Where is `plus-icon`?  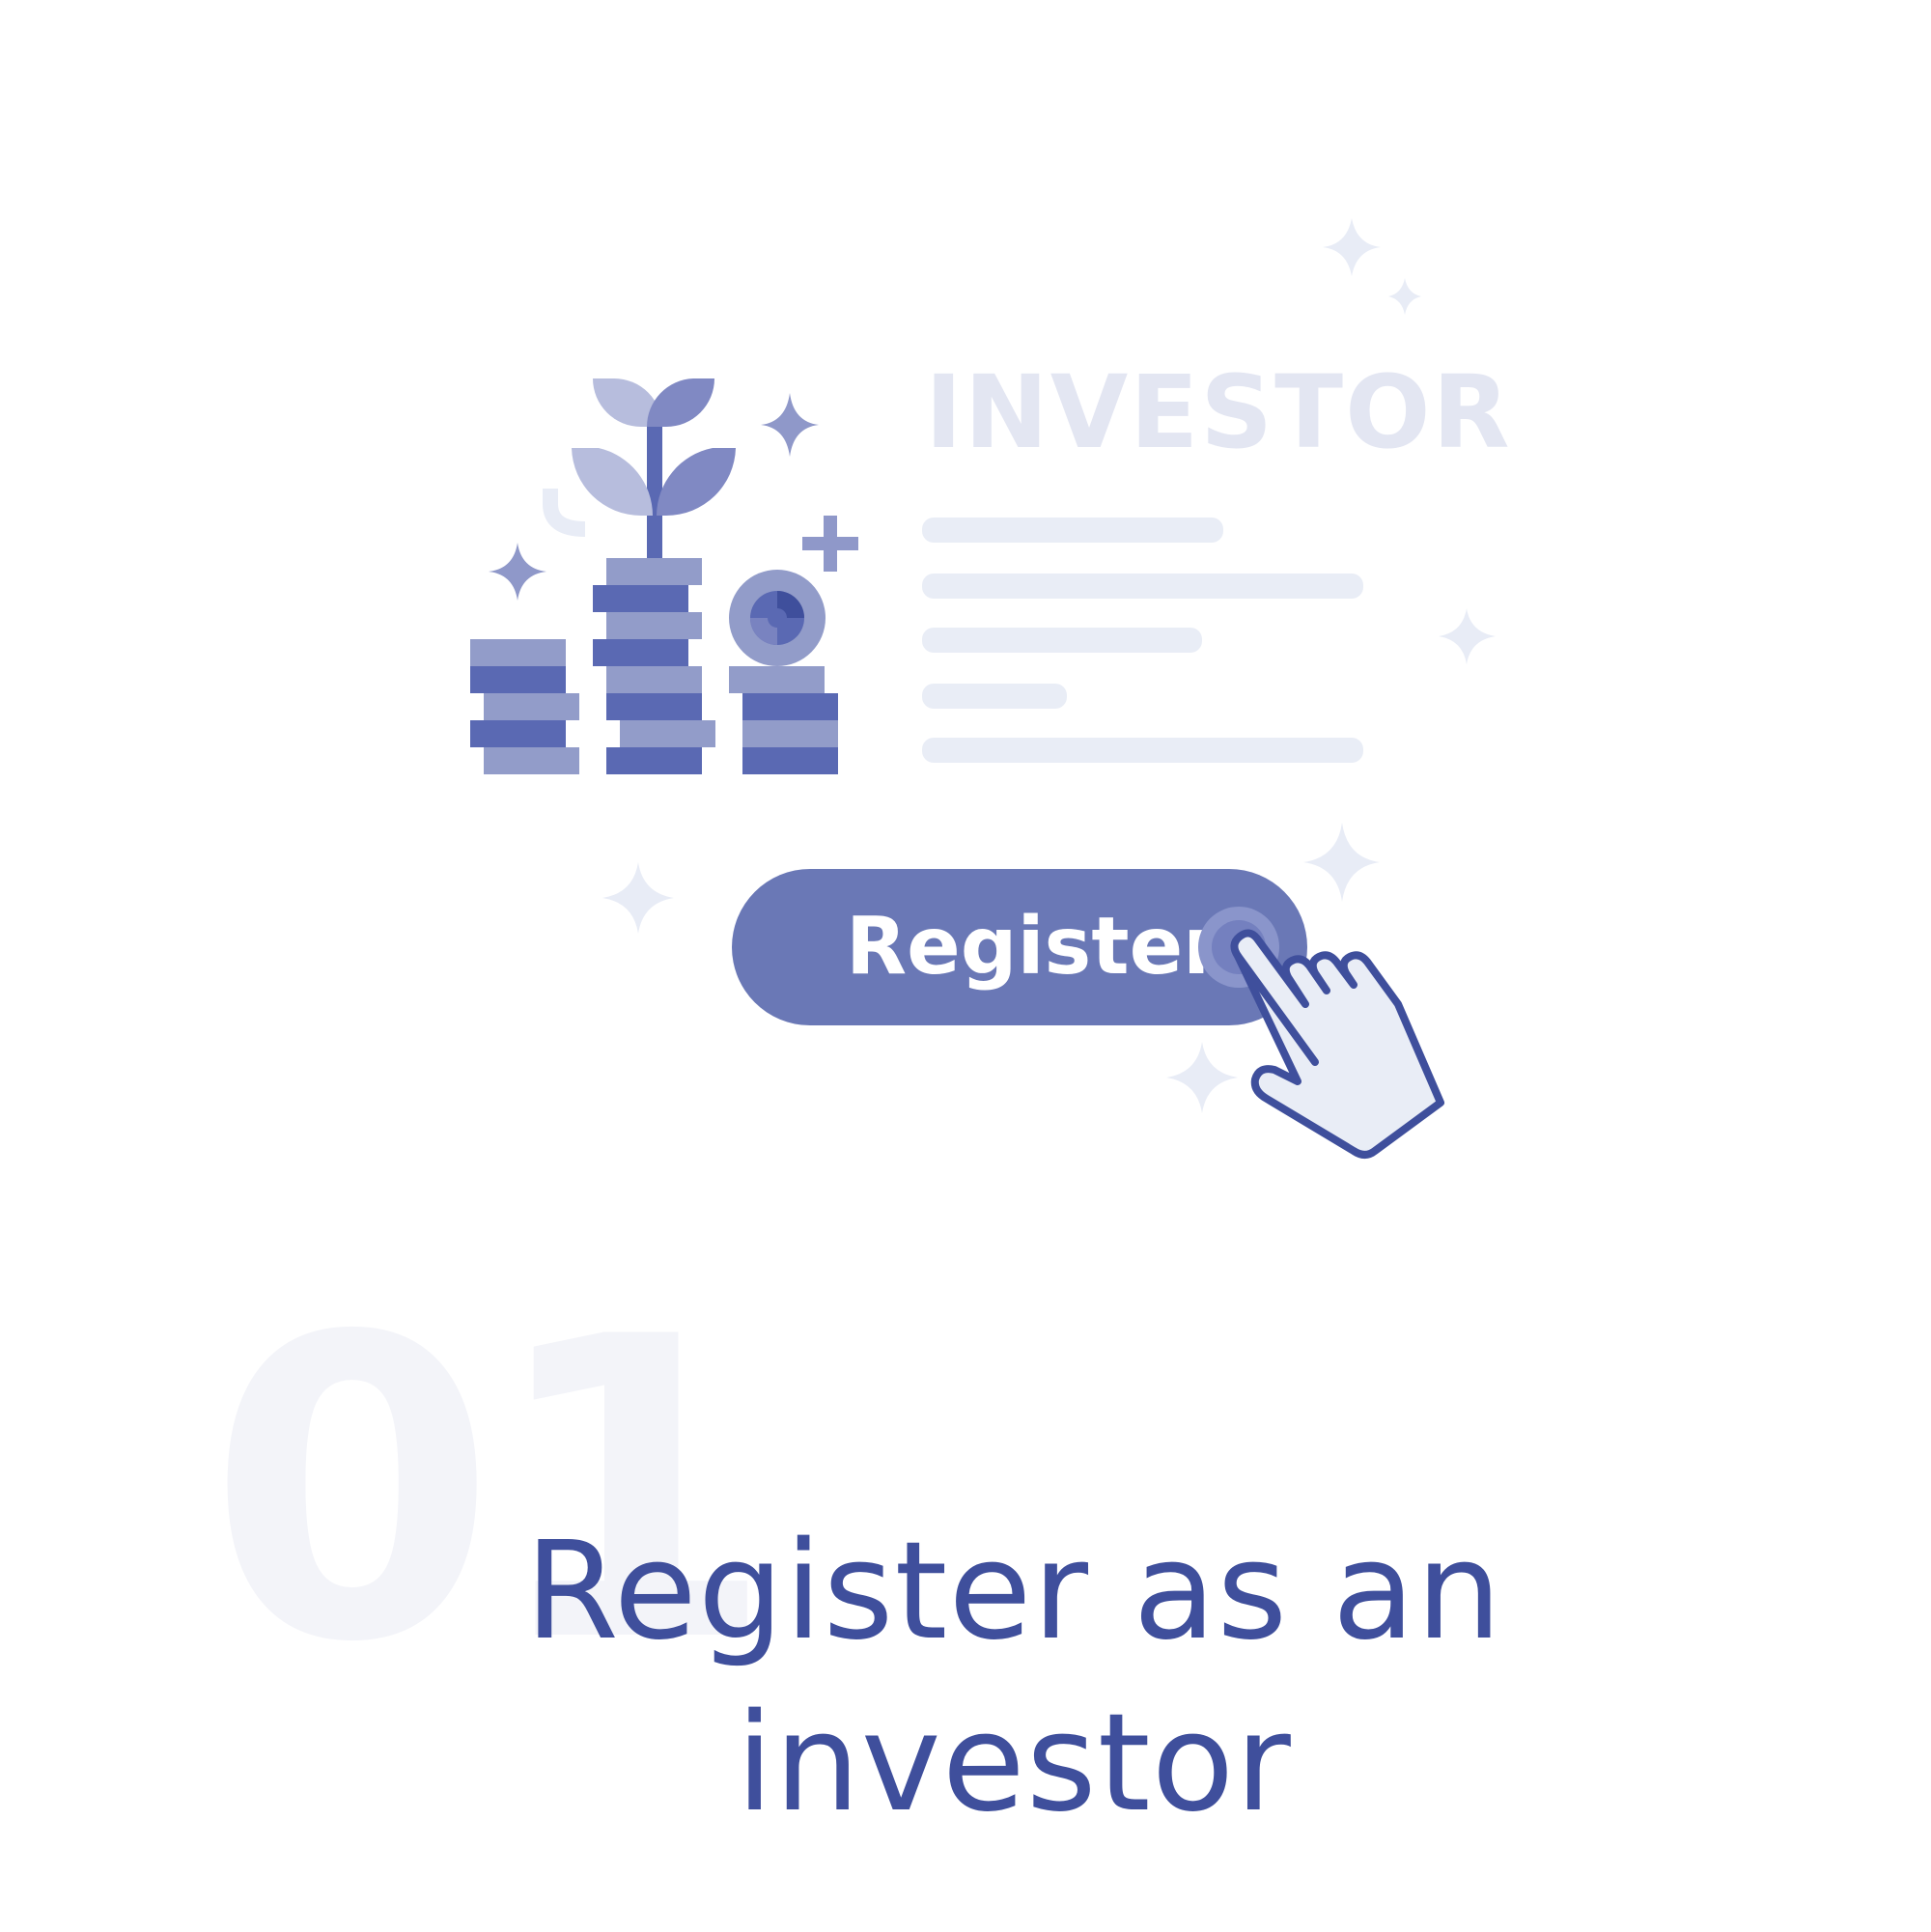
plus-icon is located at coordinates (830, 544).